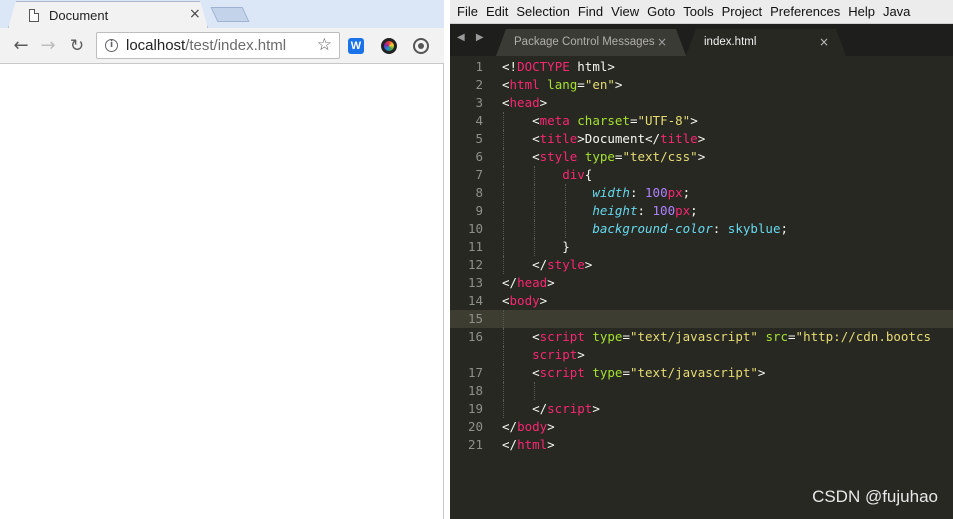 This screenshot has height=519, width=953. What do you see at coordinates (619, 138) in the screenshot?
I see `code-token: >Document</` at bounding box center [619, 138].